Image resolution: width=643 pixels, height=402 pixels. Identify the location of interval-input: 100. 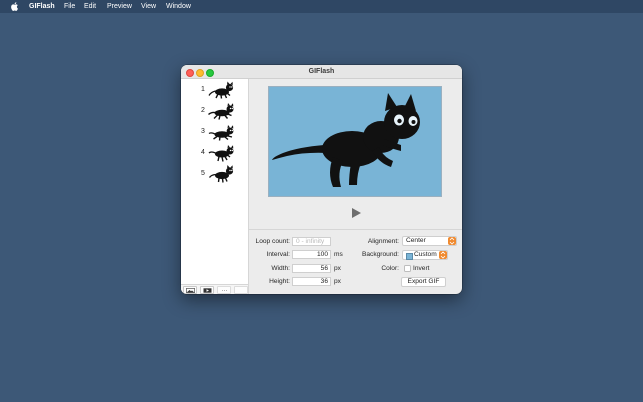
(311, 254).